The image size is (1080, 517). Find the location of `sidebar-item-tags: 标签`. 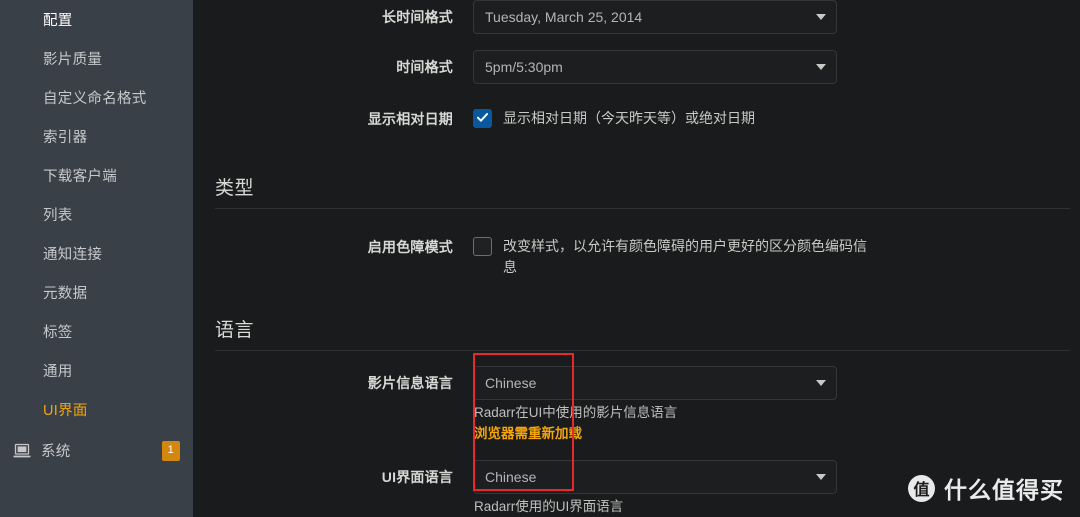

sidebar-item-tags: 标签 is located at coordinates (96, 331).